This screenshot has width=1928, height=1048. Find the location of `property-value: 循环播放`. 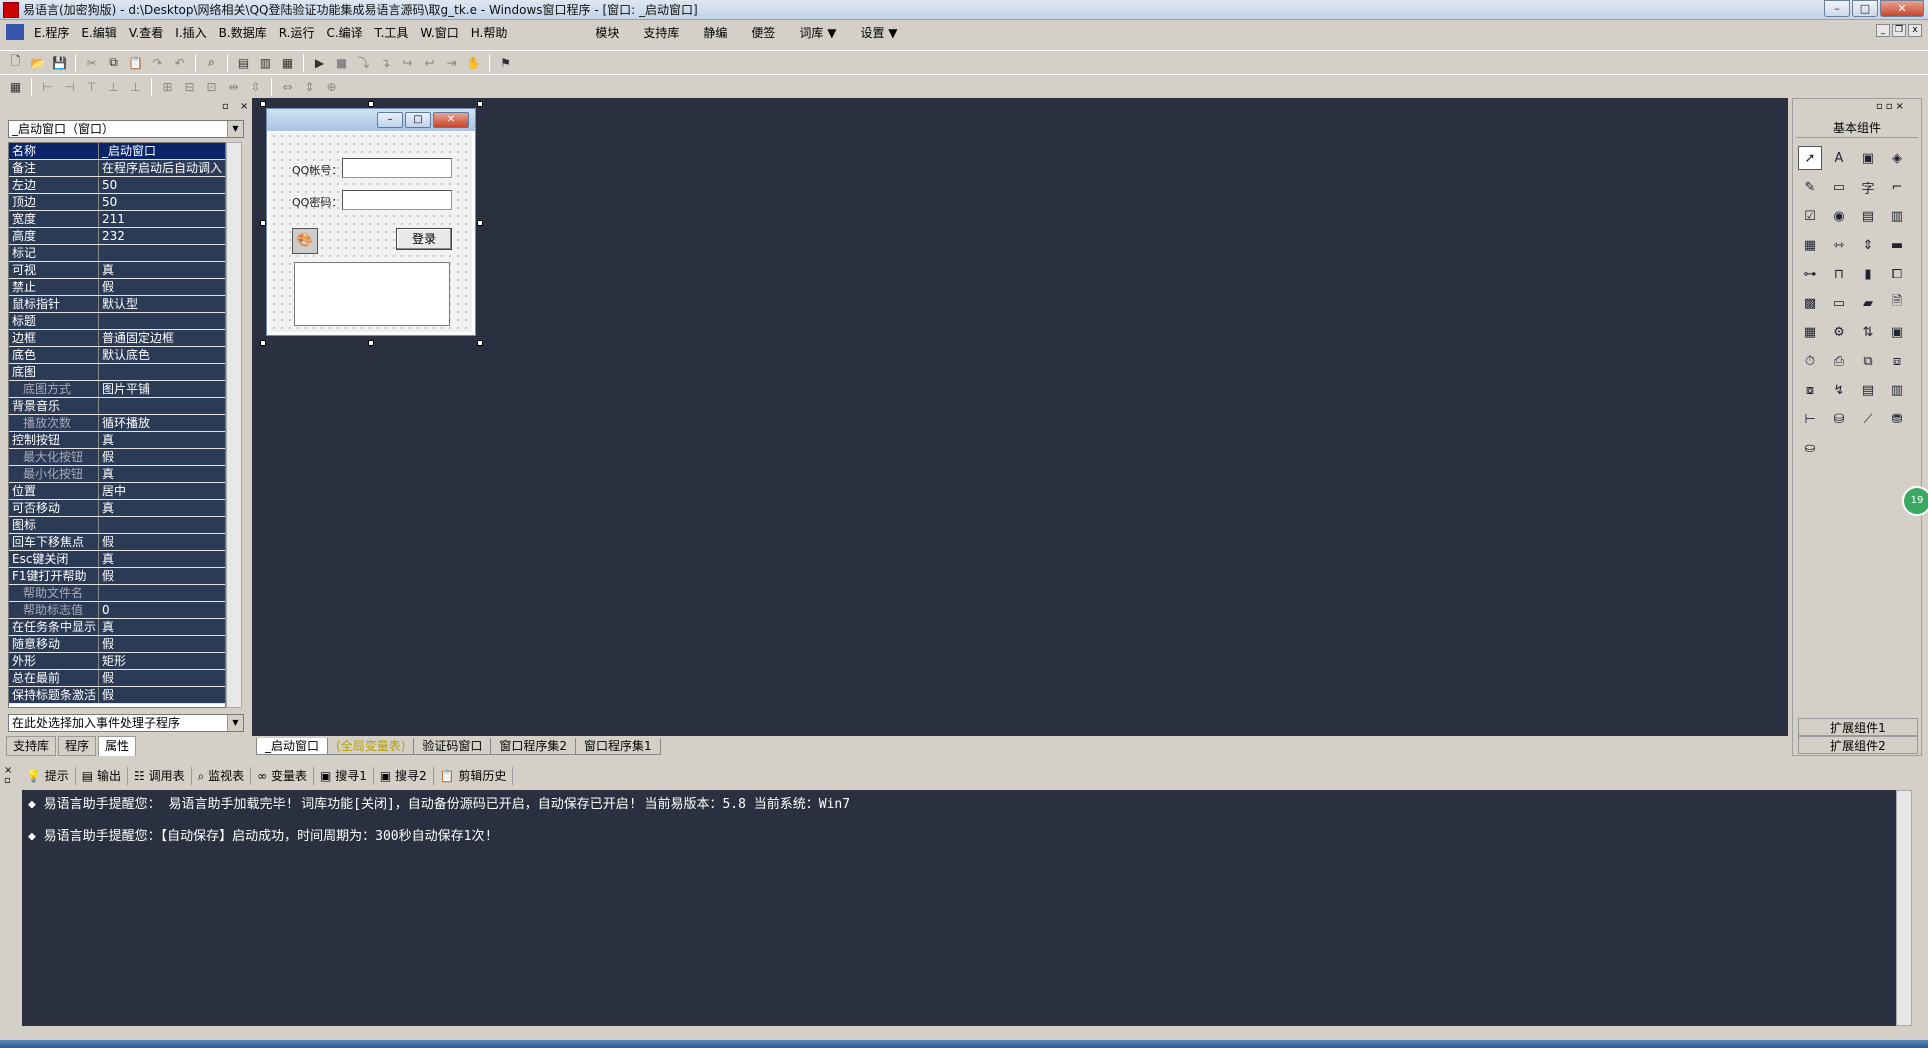

property-value: 循环播放 is located at coordinates (162, 423).